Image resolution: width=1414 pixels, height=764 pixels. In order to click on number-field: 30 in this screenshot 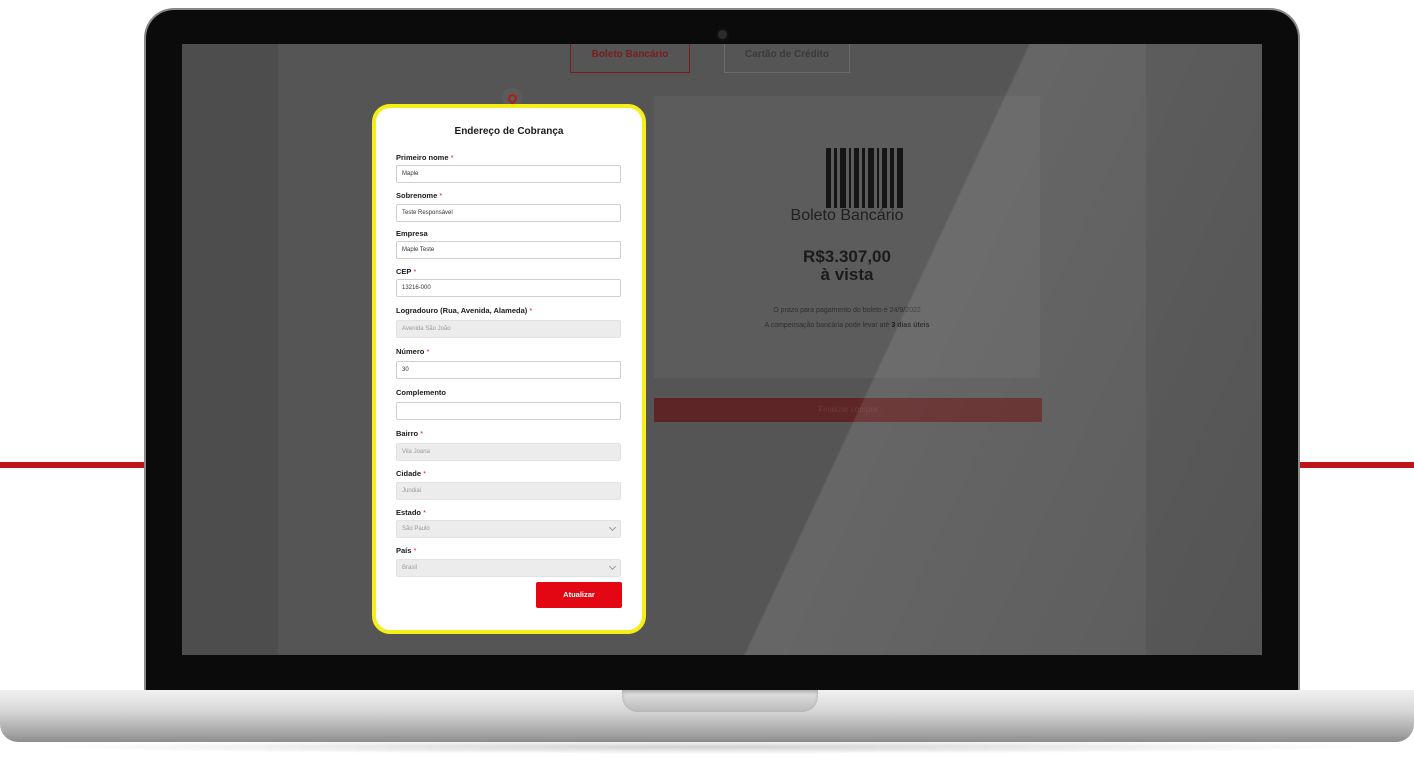, I will do `click(508, 370)`.